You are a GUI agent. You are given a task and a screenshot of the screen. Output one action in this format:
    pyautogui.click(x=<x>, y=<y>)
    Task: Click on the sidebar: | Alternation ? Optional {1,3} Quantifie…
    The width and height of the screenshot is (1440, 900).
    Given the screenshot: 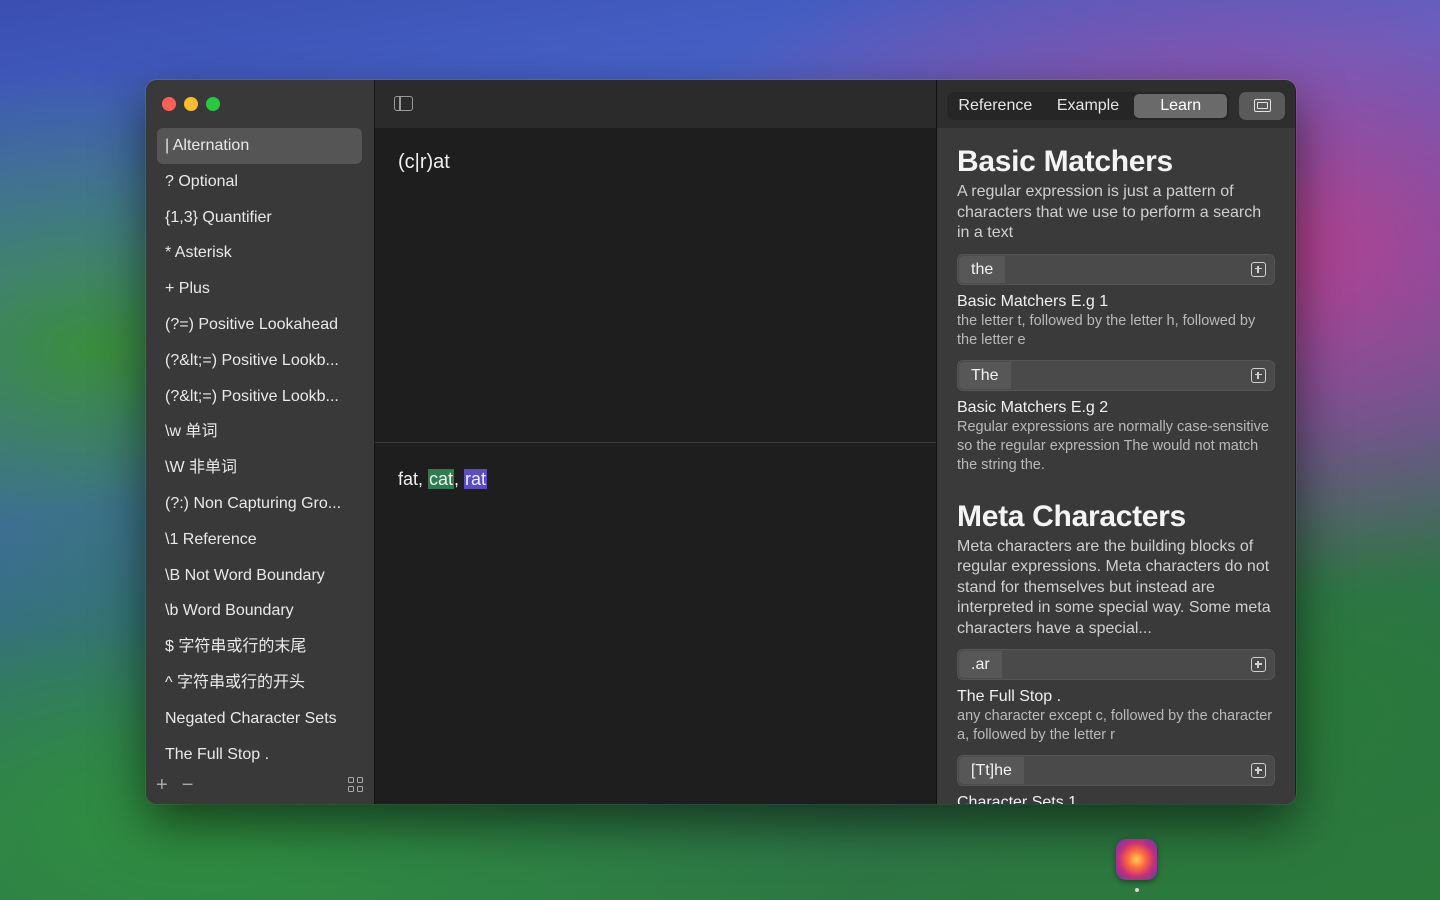 What is the action you would take?
    pyautogui.click(x=260, y=442)
    